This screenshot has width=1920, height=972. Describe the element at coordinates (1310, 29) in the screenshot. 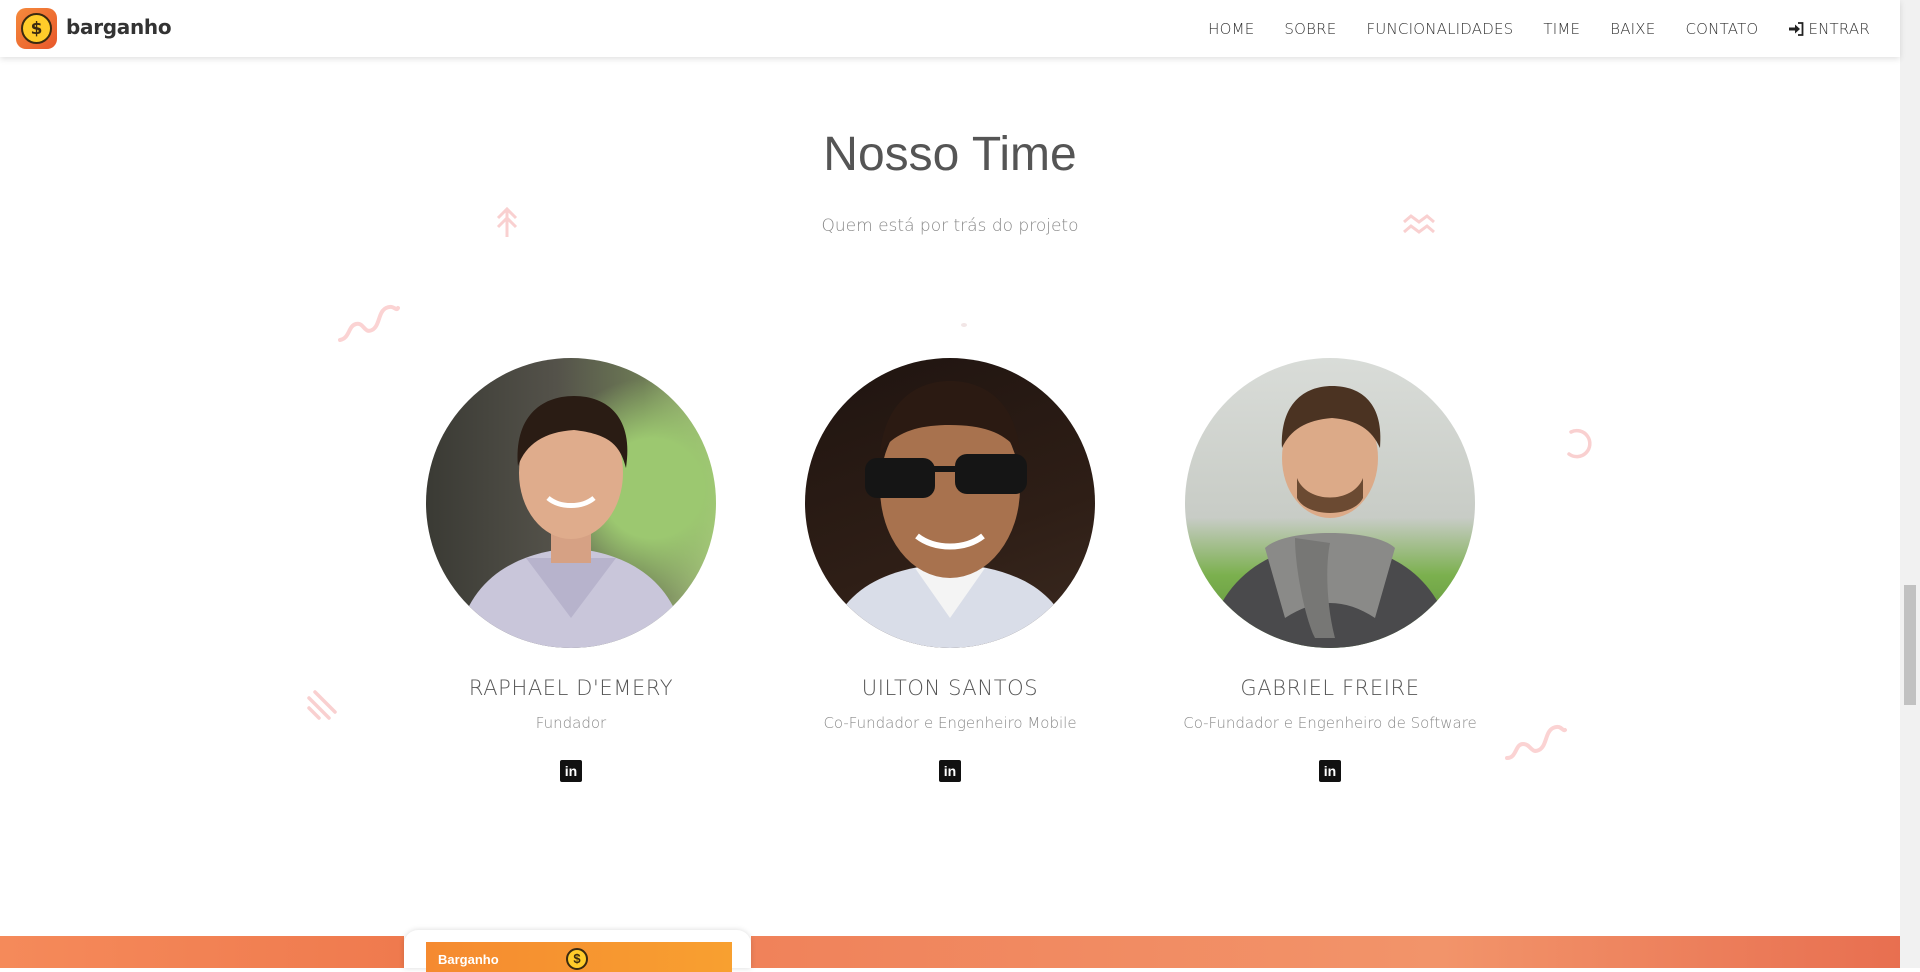

I see `nav-sobre: SOBRE` at that location.